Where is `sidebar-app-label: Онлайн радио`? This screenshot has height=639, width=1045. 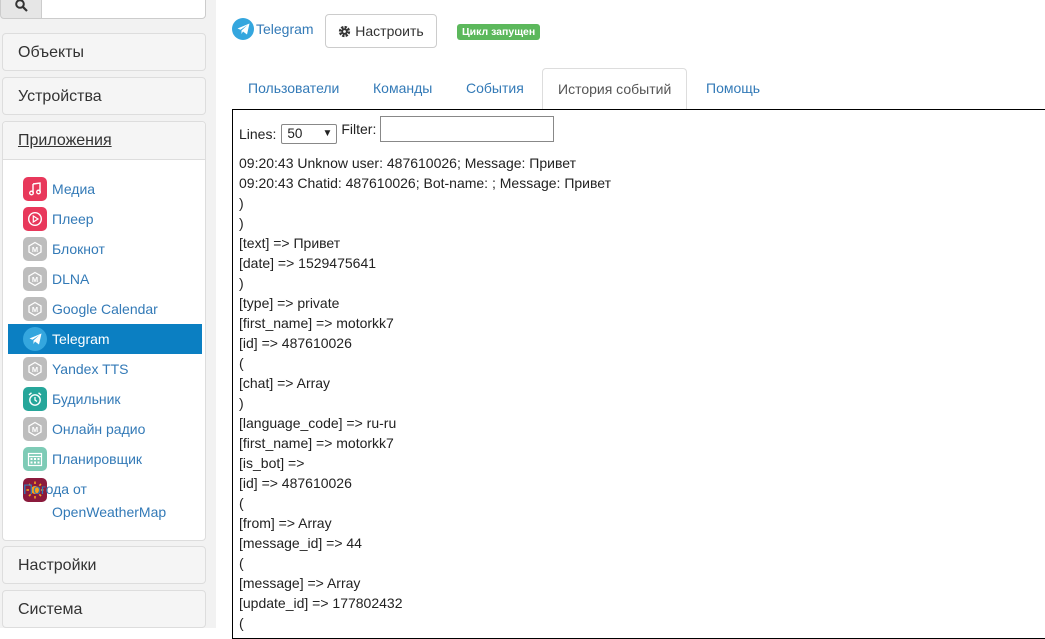
sidebar-app-label: Онлайн радио is located at coordinates (99, 428).